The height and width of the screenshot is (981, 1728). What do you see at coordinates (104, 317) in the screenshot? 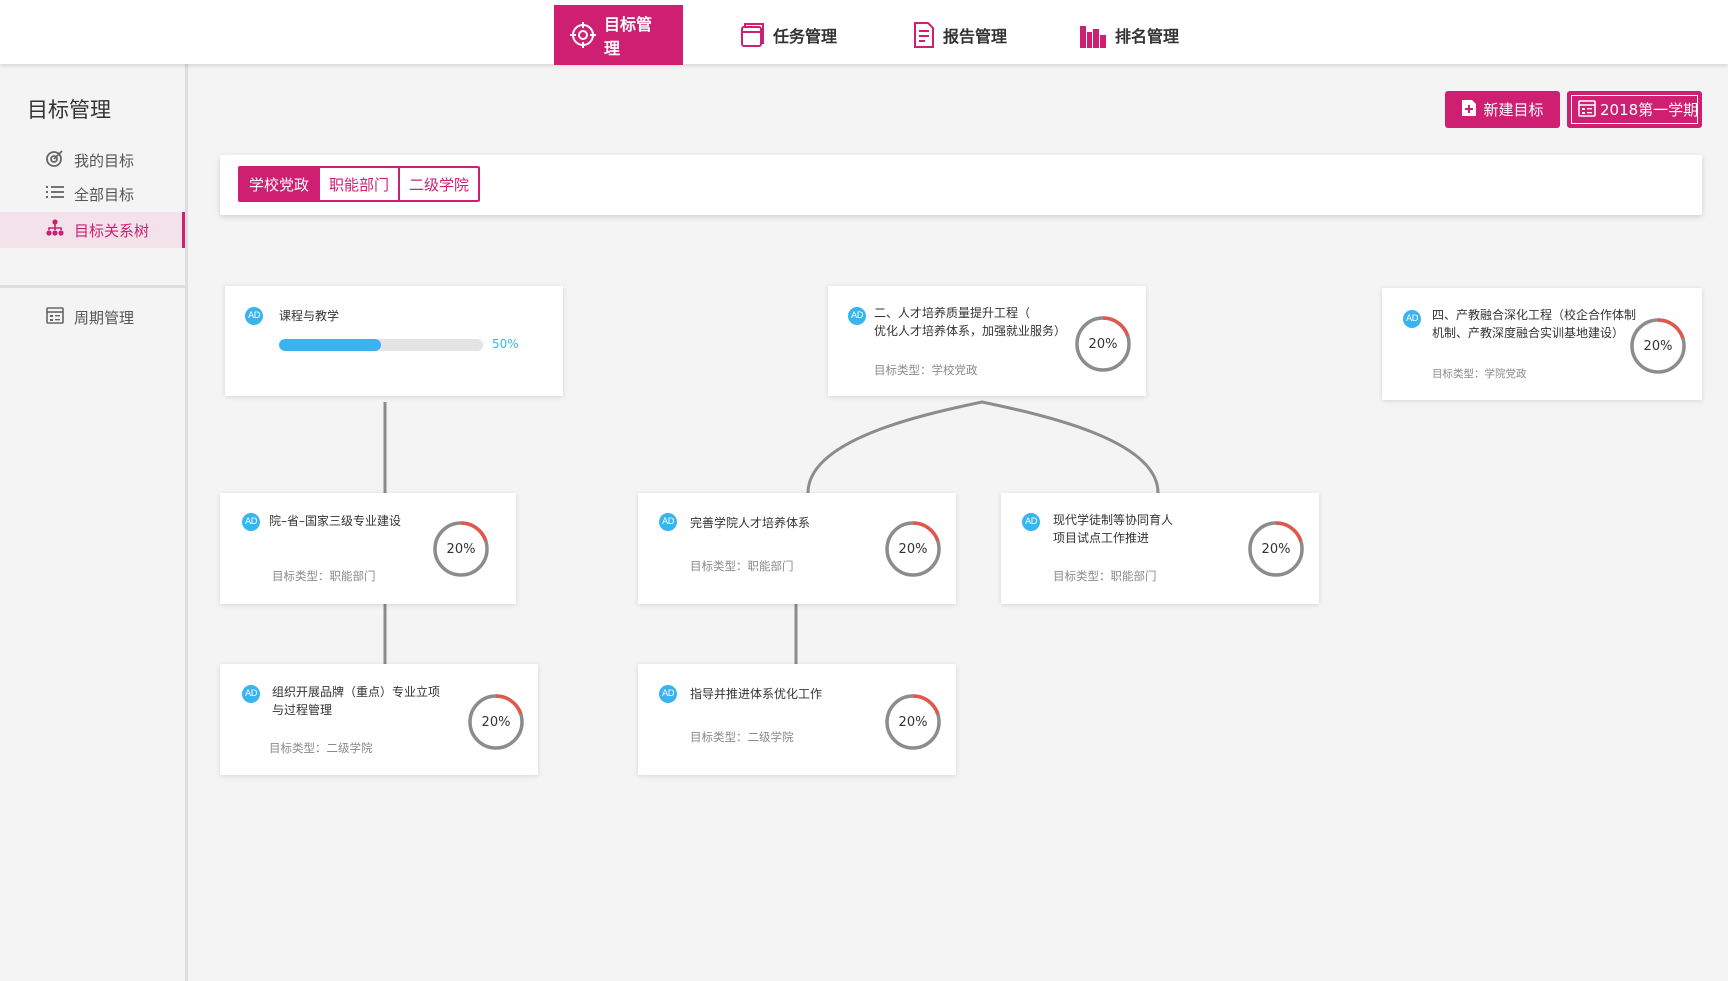
I see `sidebar-item-label: 周期管理` at bounding box center [104, 317].